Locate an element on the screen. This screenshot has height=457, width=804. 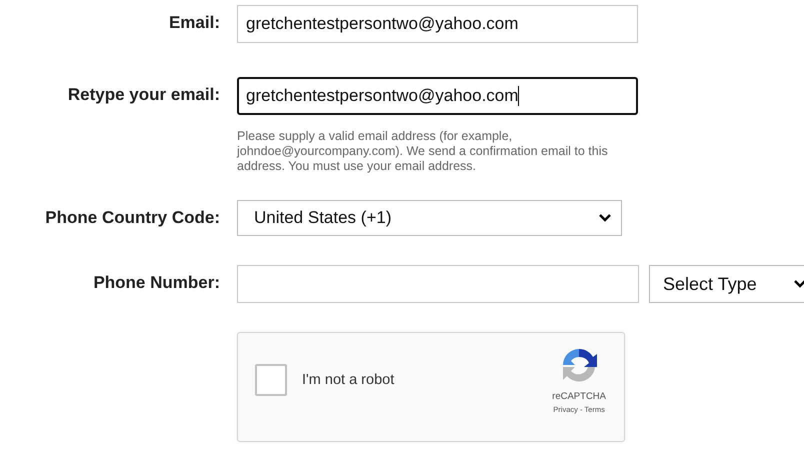
field-label: Email: is located at coordinates (194, 22).